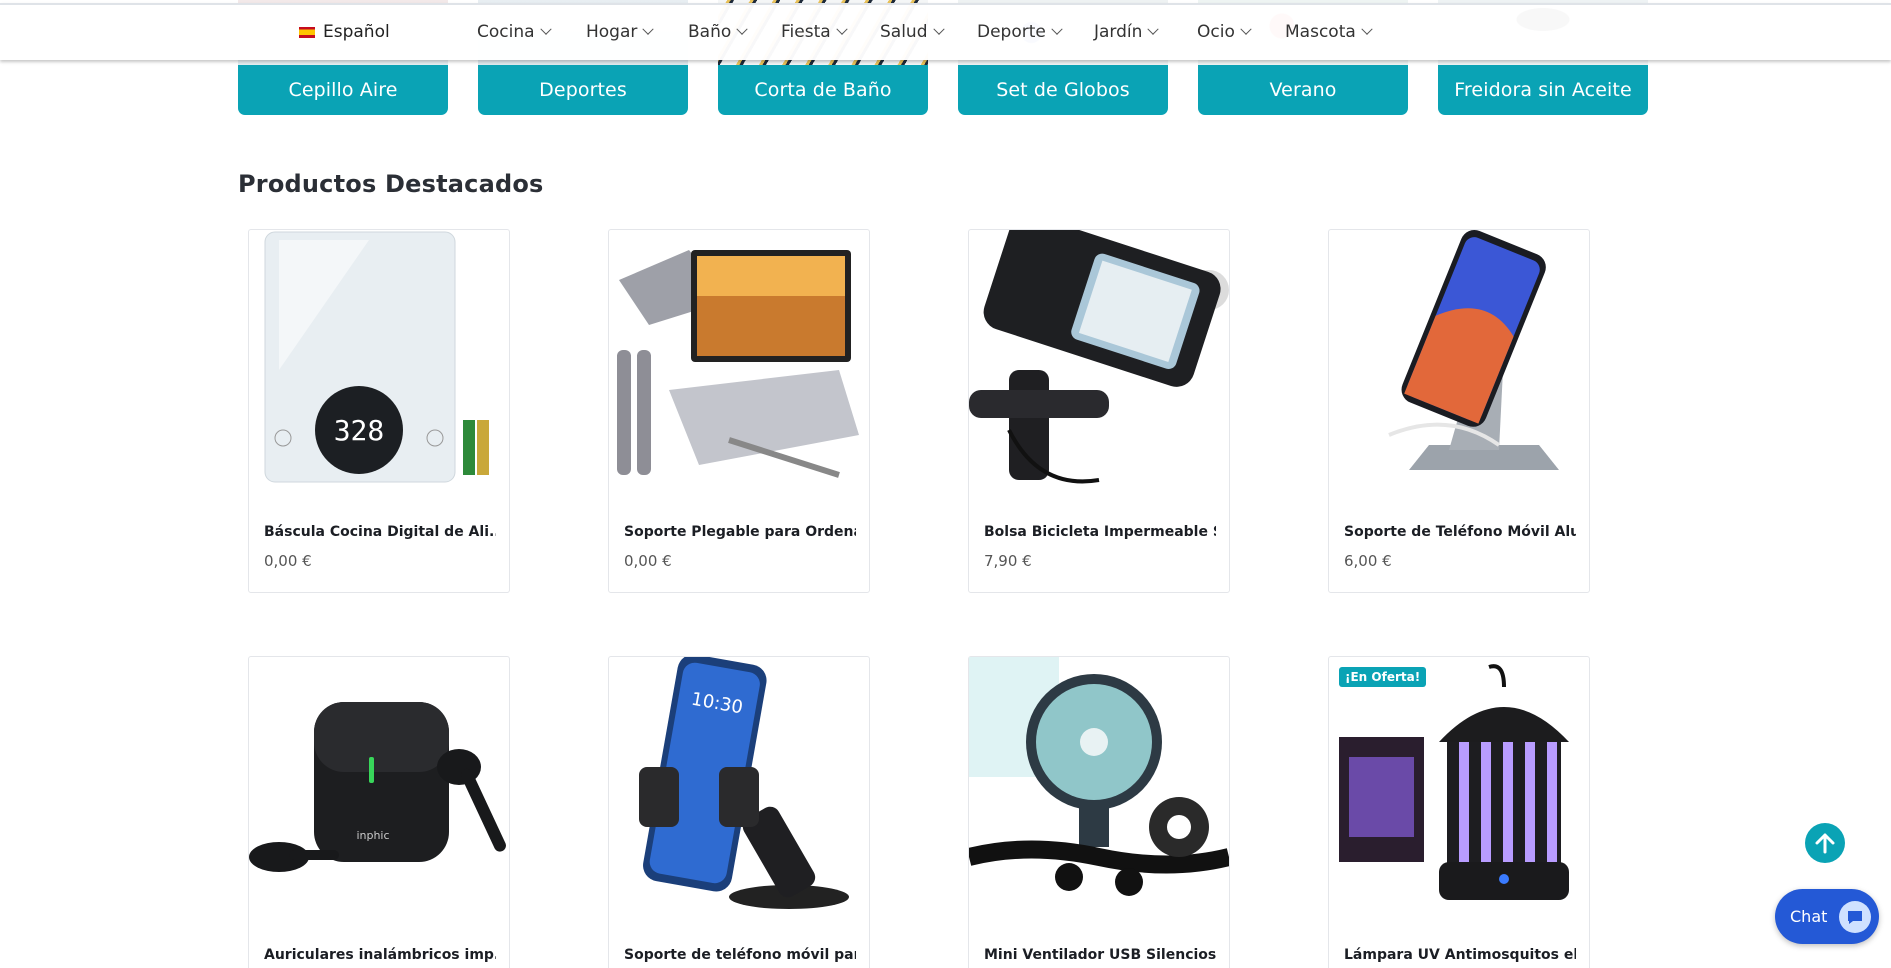 This screenshot has width=1891, height=968. Describe the element at coordinates (1320, 32) in the screenshot. I see `nav-label: Mascota` at that location.